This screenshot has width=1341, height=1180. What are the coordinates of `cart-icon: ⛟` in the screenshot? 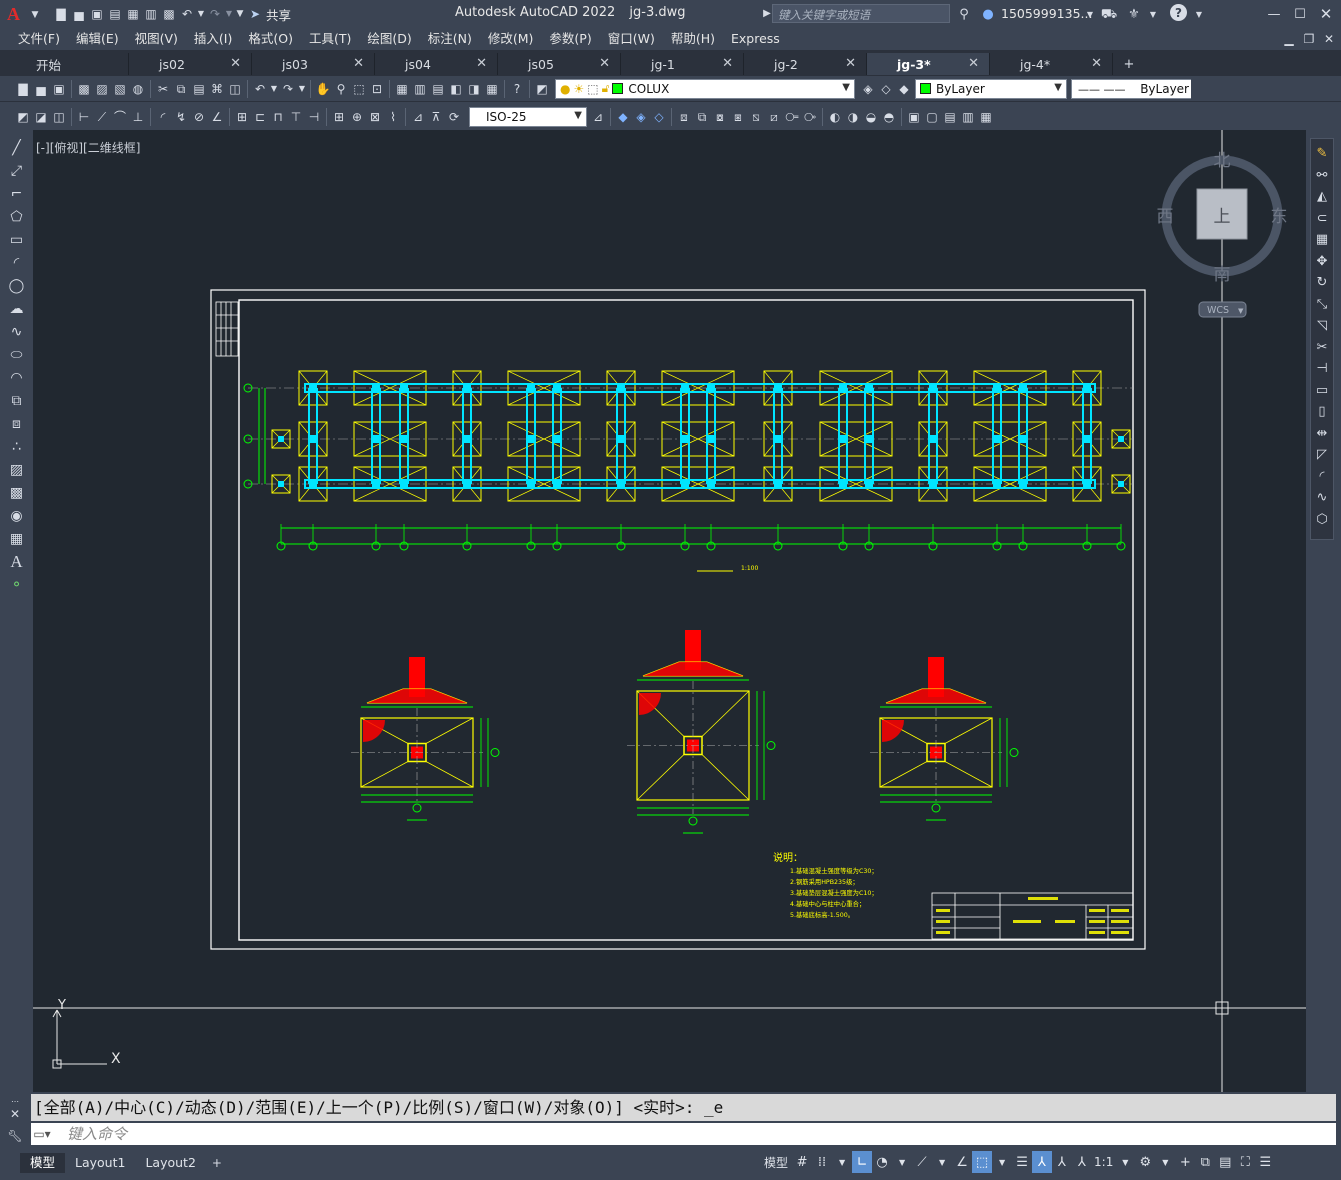 It's located at (1109, 14).